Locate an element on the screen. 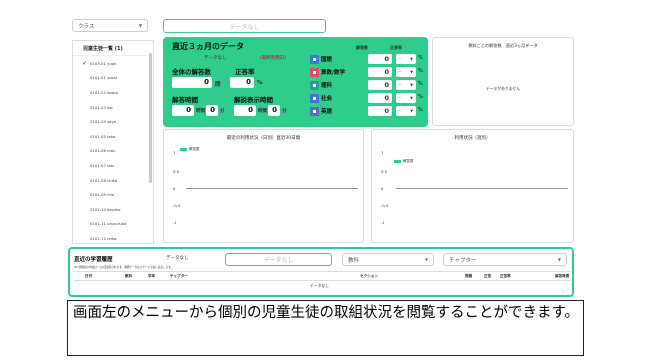 The width and height of the screenshot is (650, 364). chapter-select: チャプター ▼ is located at coordinates (505, 259).